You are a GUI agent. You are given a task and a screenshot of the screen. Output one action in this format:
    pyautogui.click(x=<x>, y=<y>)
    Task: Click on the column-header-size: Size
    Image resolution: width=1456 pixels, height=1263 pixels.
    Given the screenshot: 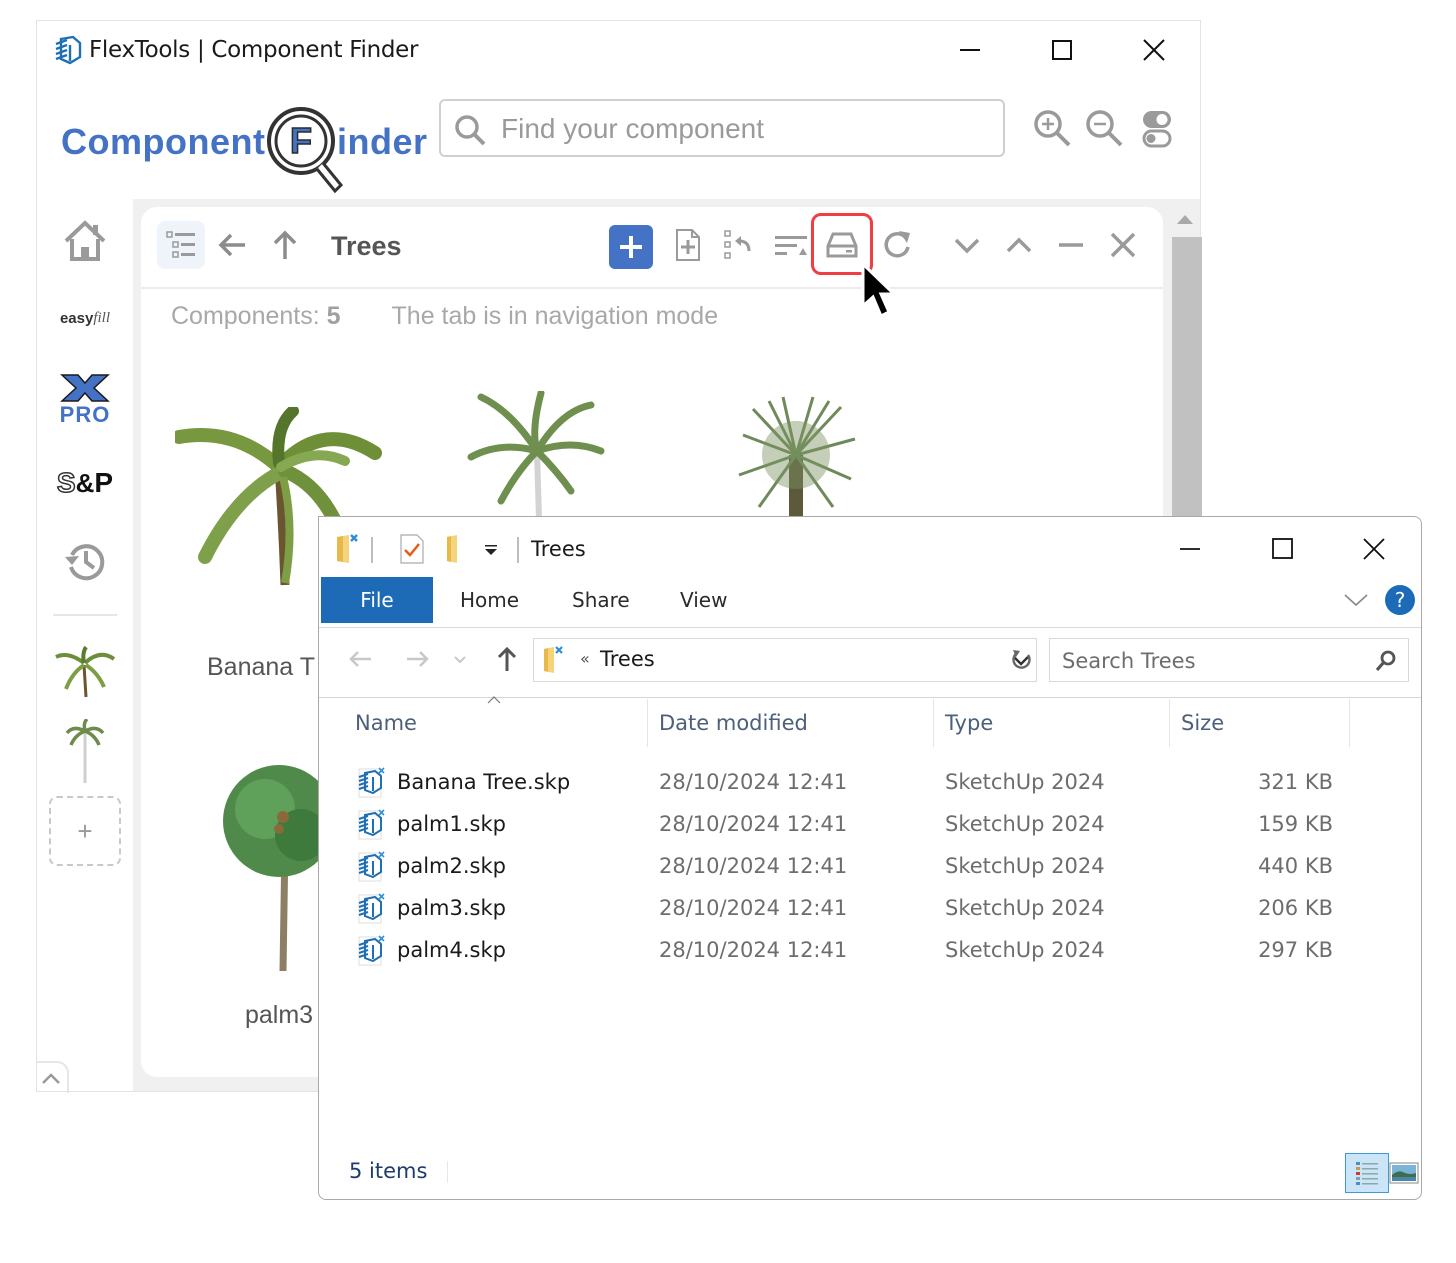 What is the action you would take?
    pyautogui.click(x=1202, y=723)
    